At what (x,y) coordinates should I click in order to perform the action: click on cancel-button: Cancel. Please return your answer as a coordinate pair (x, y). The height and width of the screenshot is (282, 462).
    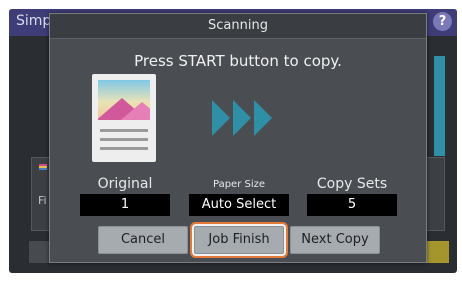
    Looking at the image, I should click on (143, 240).